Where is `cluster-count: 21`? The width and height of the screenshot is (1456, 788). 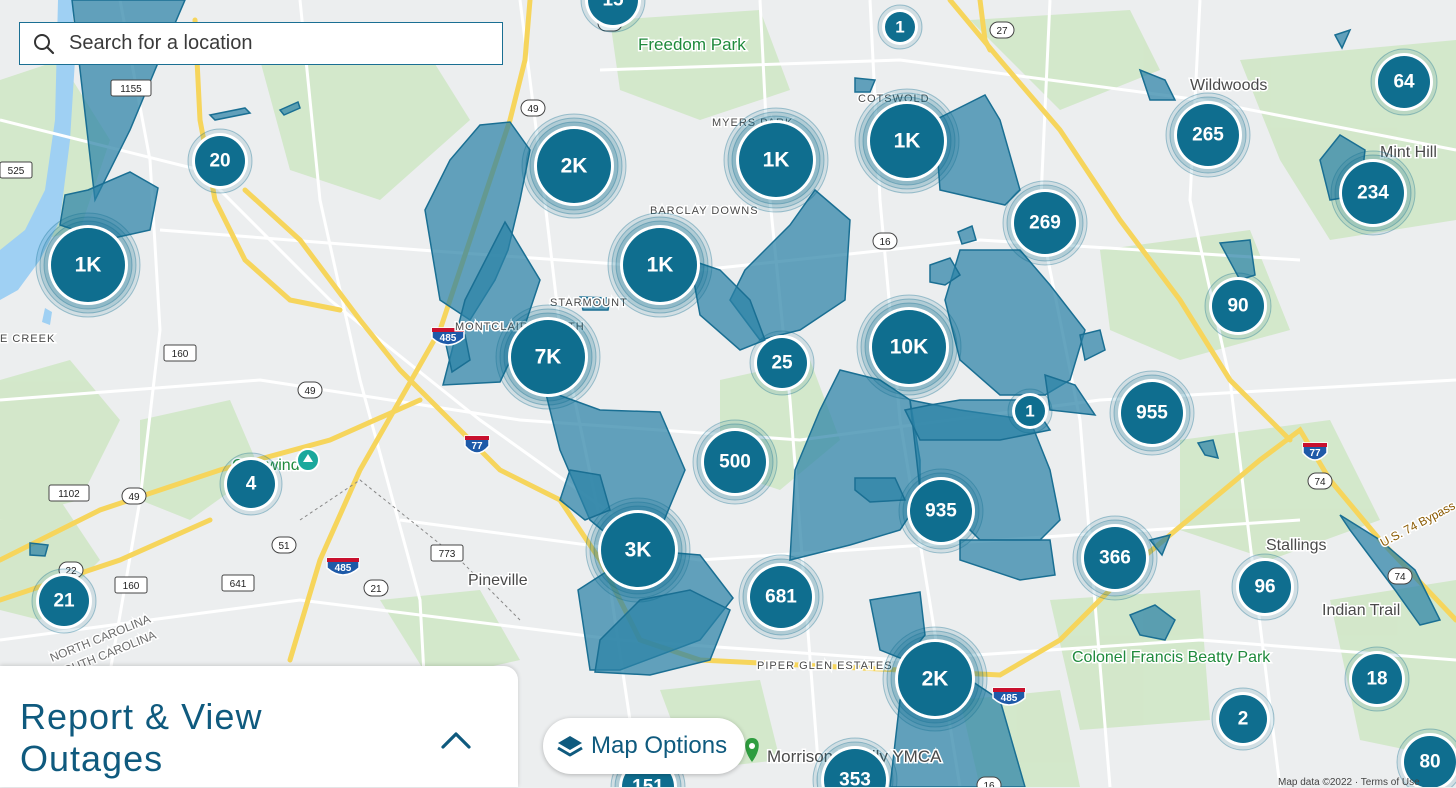 cluster-count: 21 is located at coordinates (64, 601).